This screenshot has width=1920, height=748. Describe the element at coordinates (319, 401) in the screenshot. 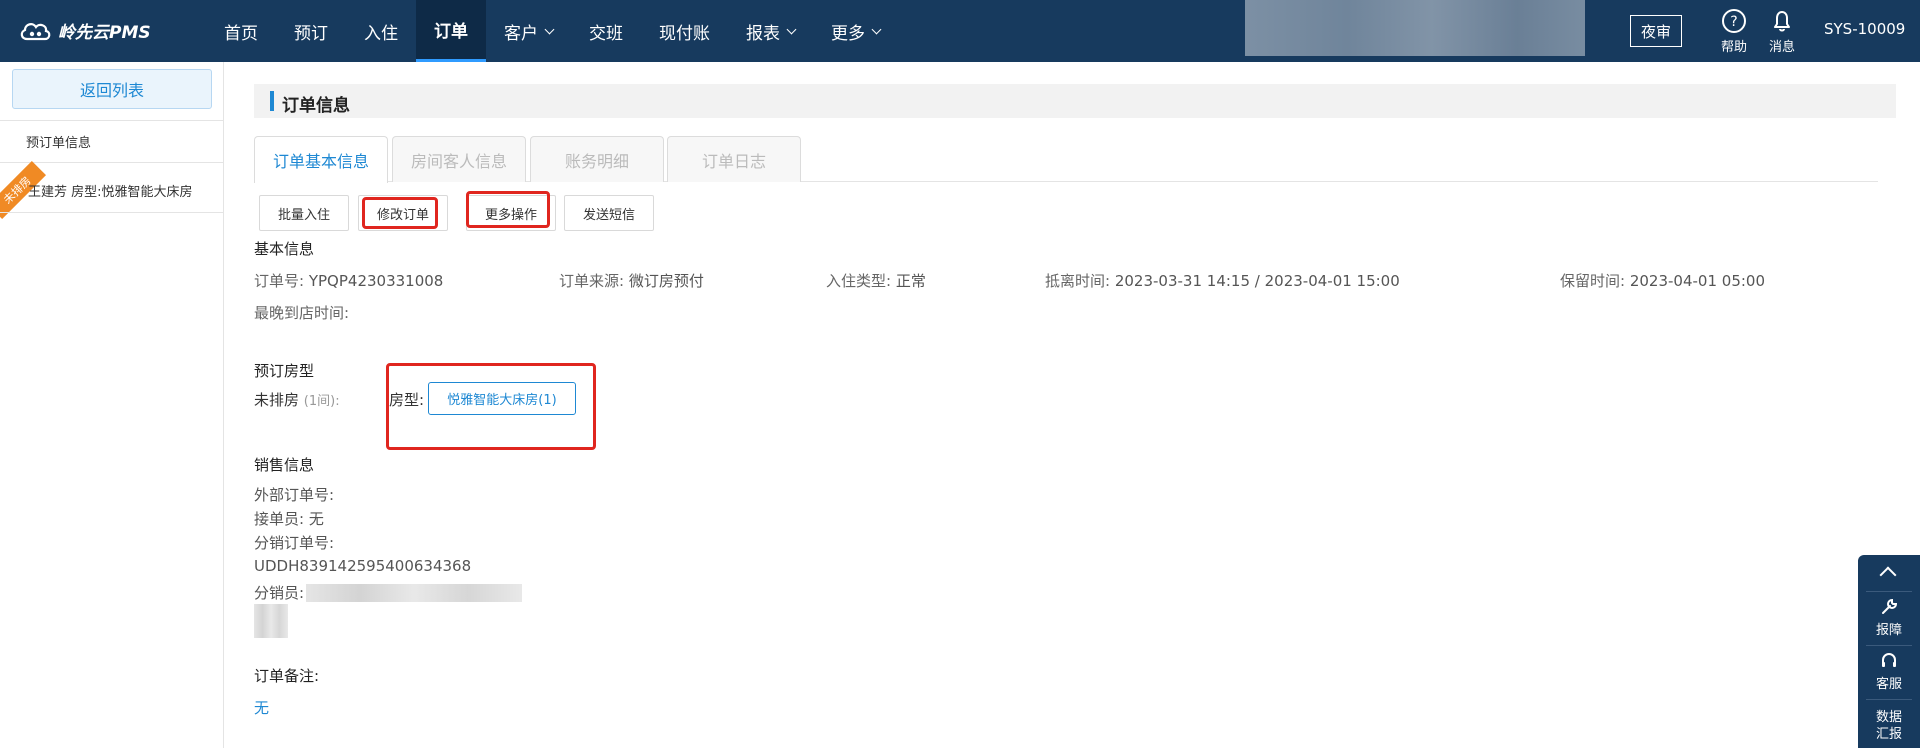

I see `unassigned-count: (1间)` at that location.